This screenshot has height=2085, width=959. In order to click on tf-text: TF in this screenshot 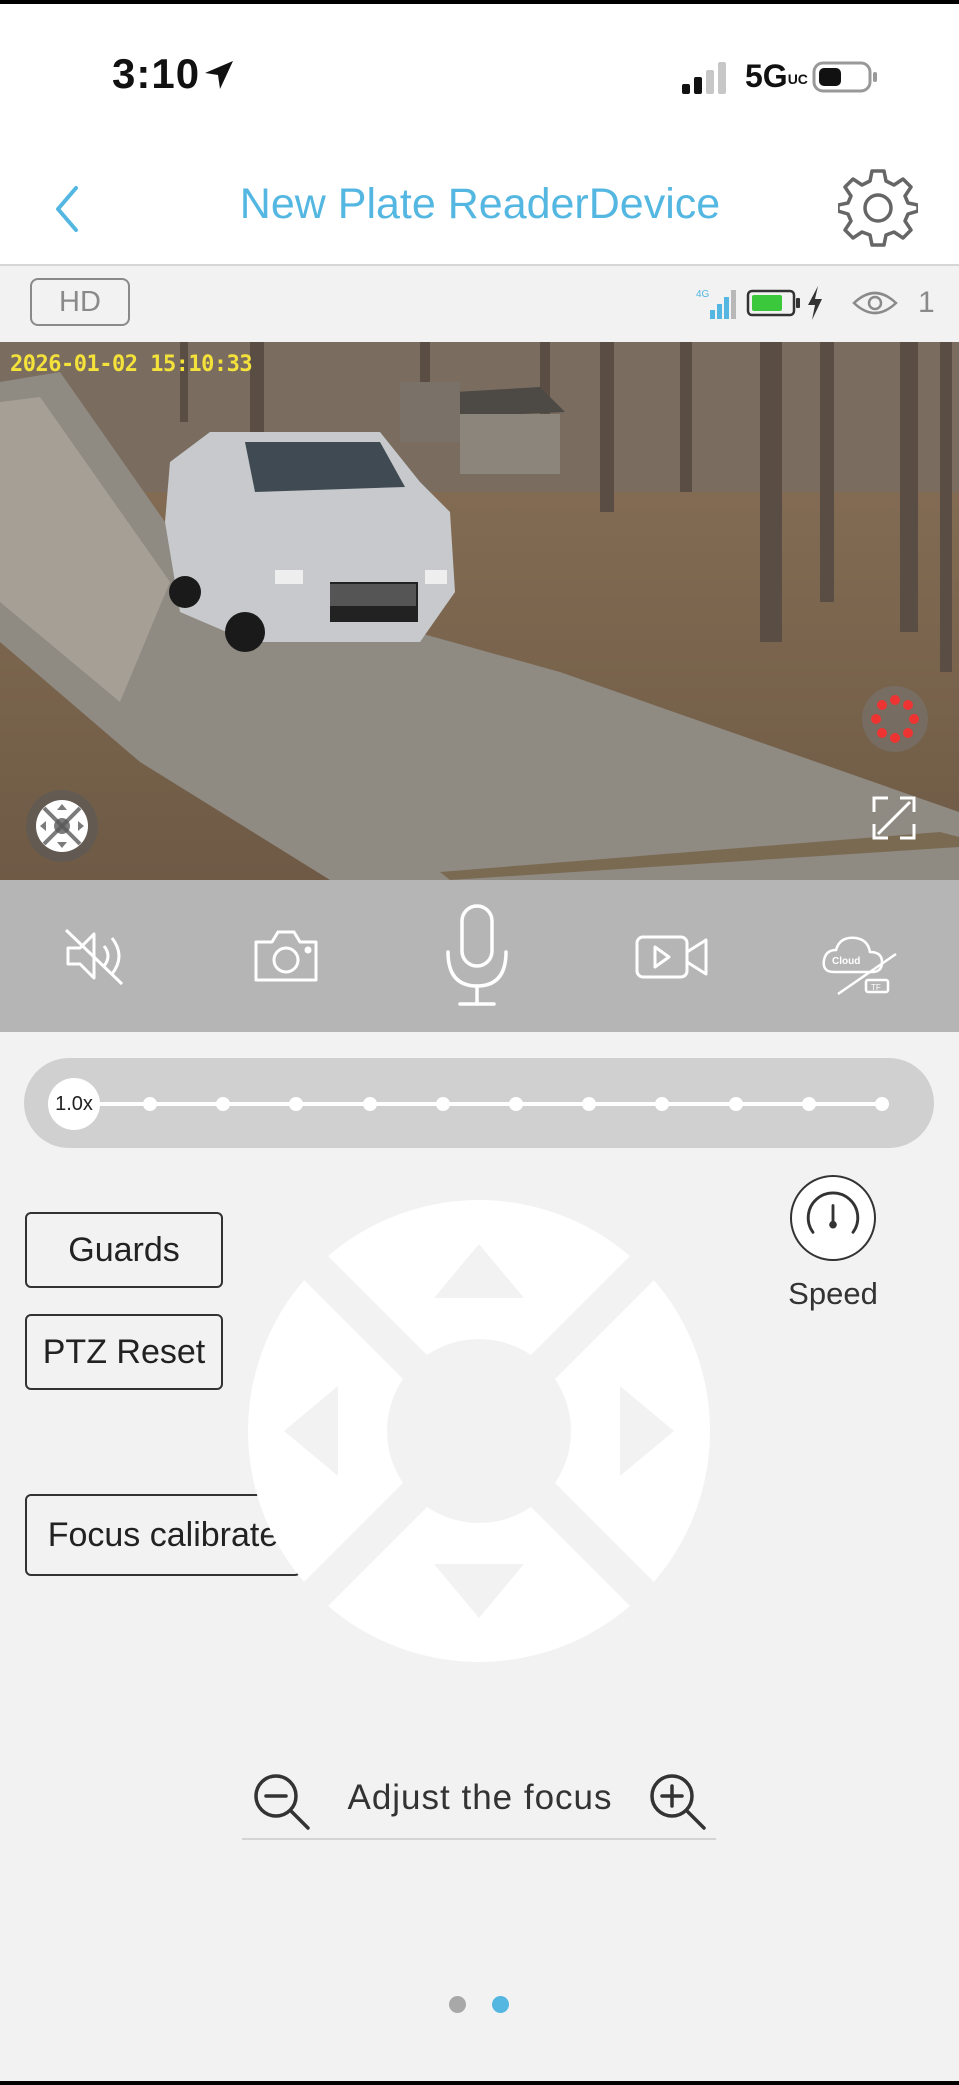, I will do `click(876, 987)`.